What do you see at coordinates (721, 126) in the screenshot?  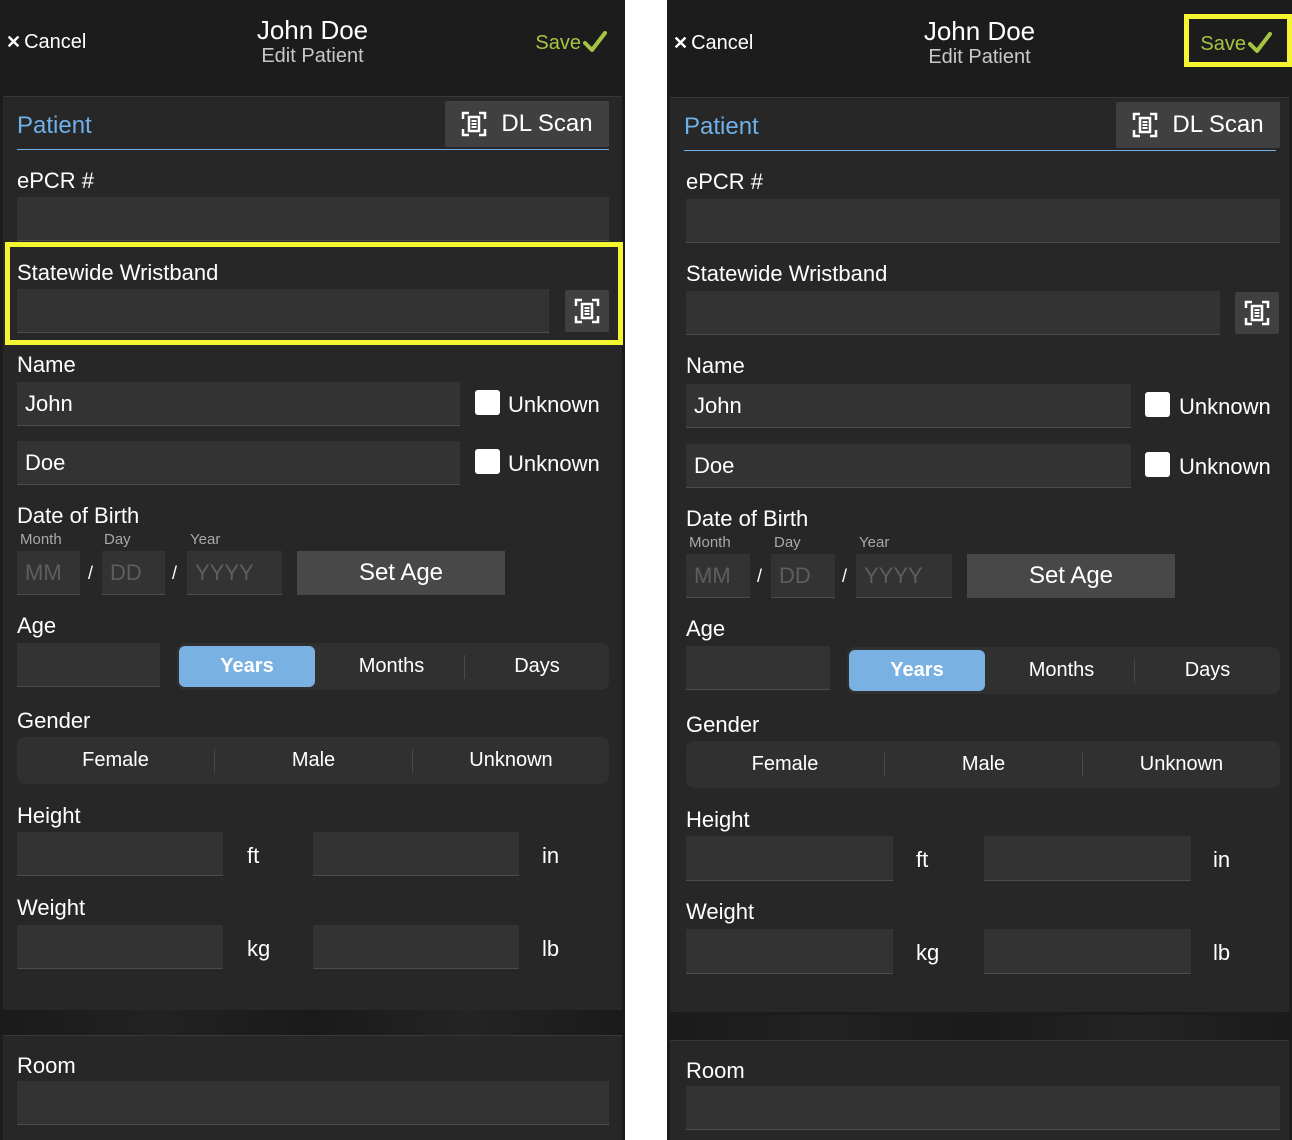 I see `section-title: Patient` at bounding box center [721, 126].